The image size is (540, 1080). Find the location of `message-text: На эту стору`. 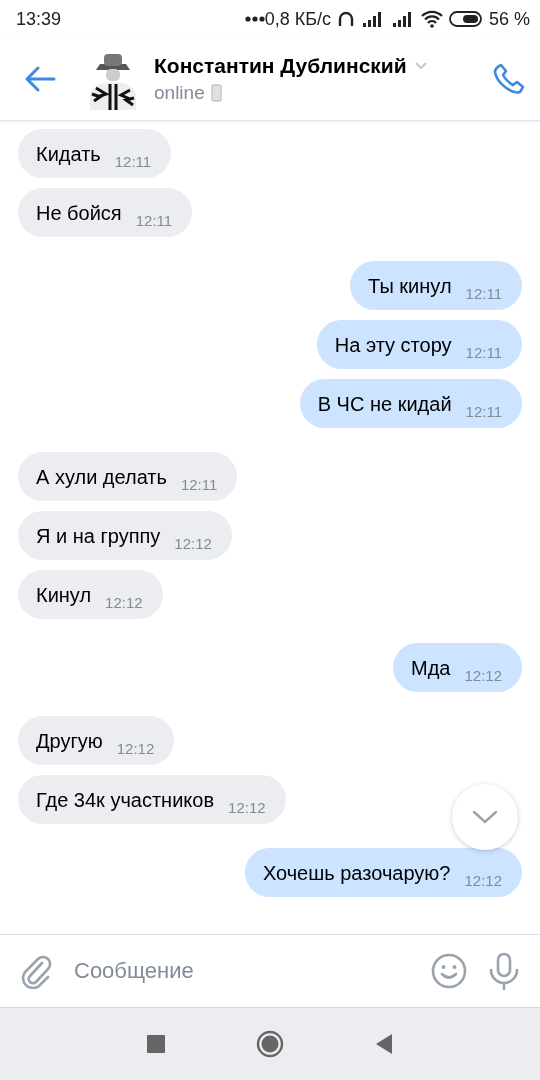

message-text: На эту стору is located at coordinates (393, 345).